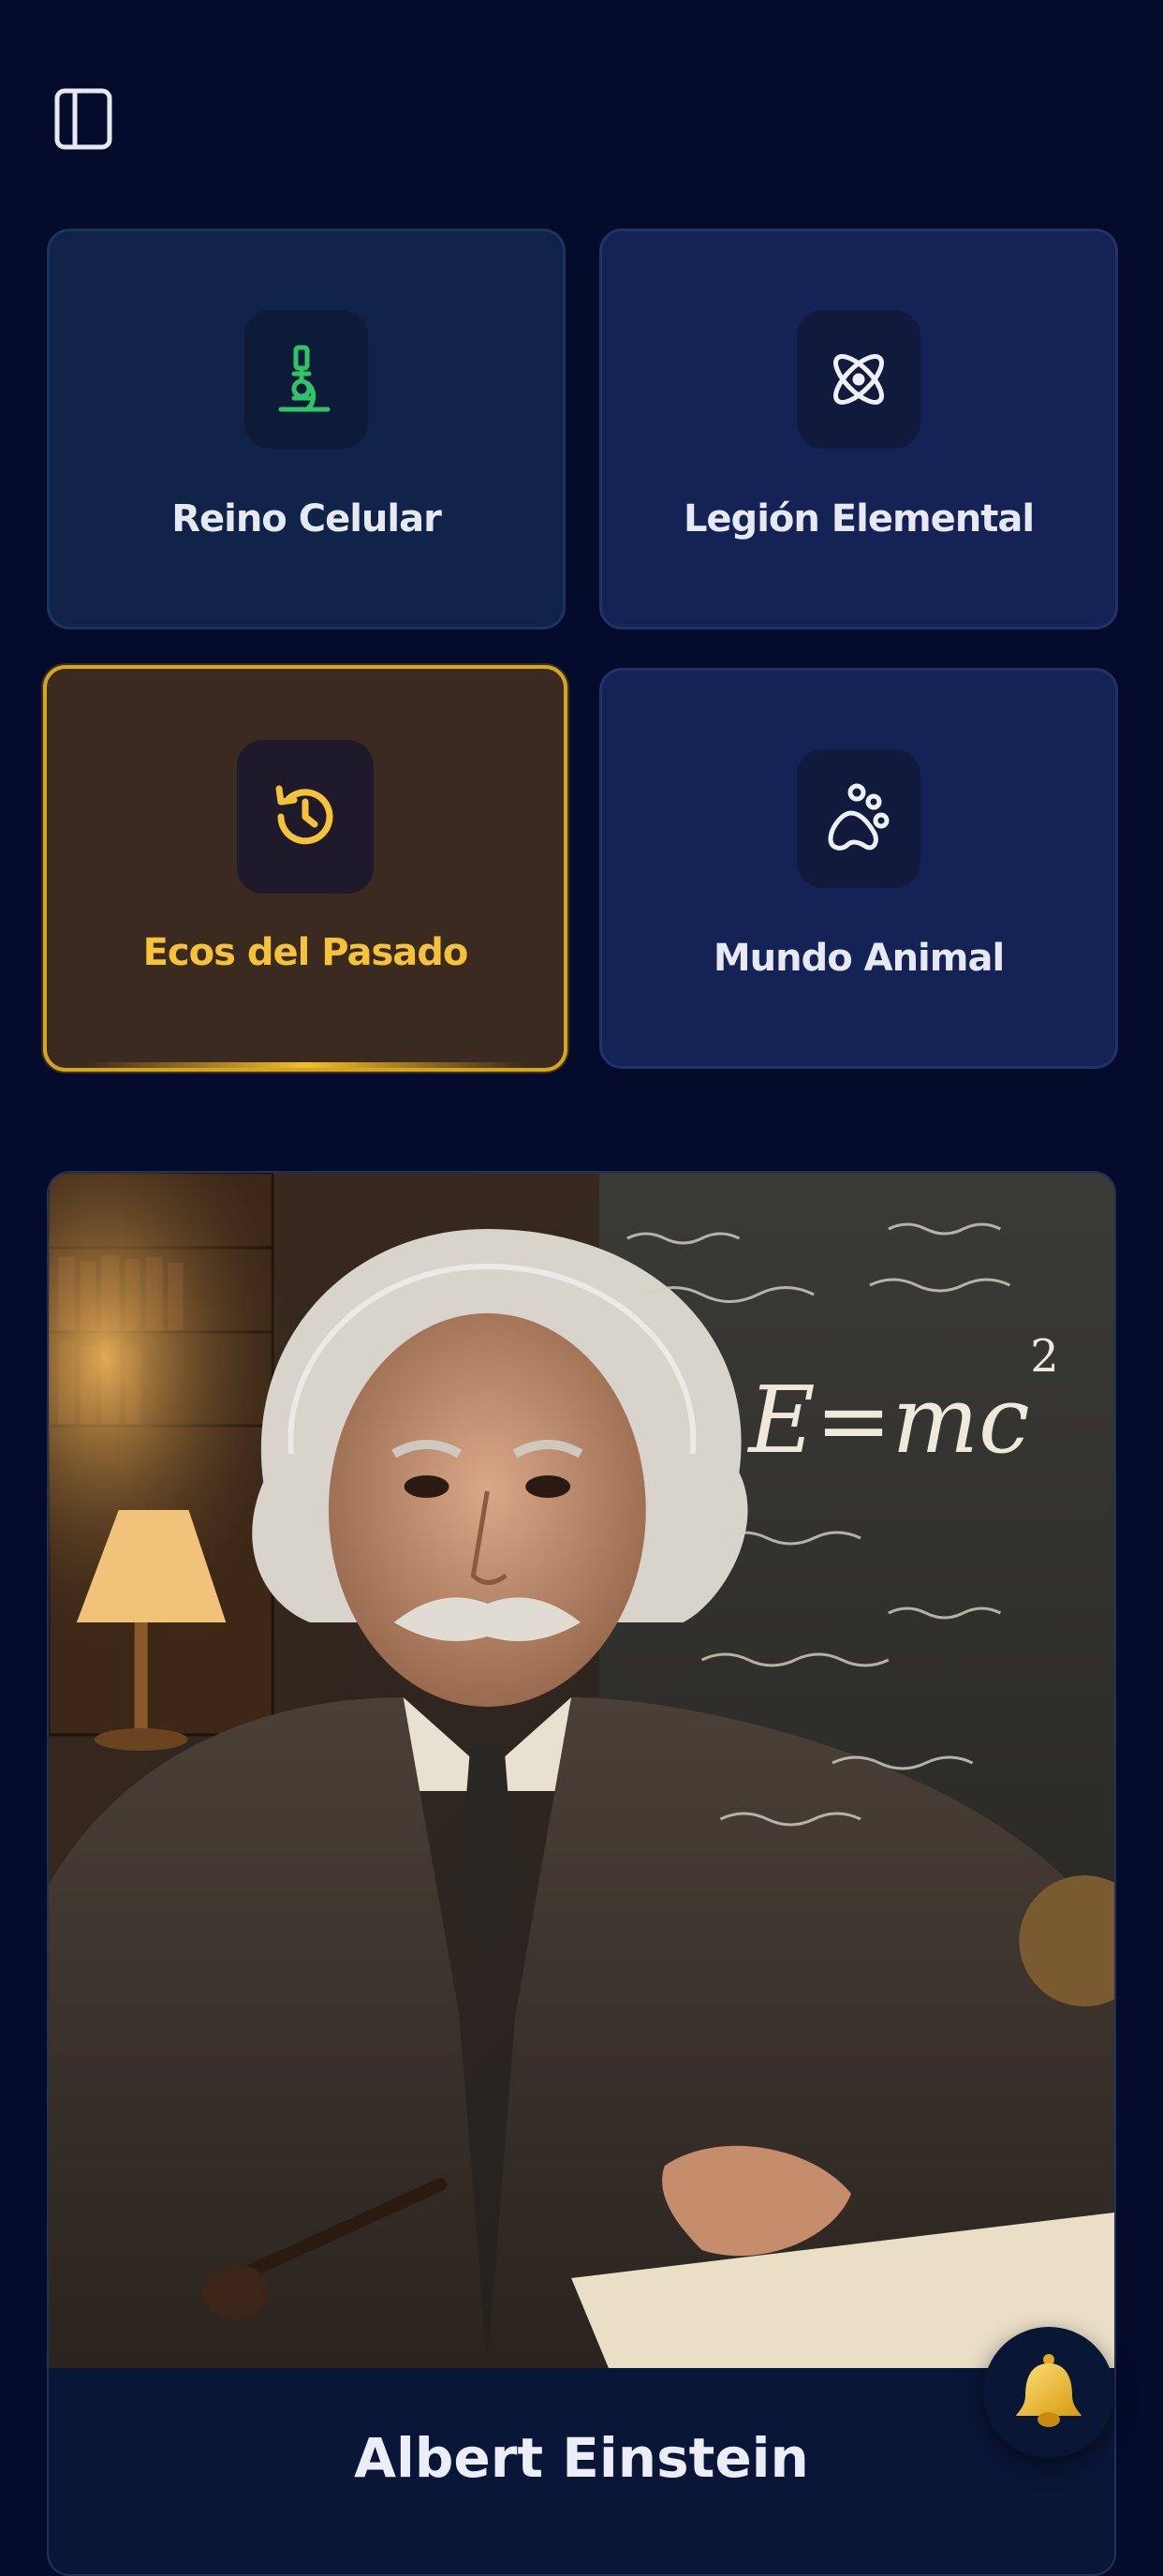 This screenshot has width=1163, height=2576. I want to click on category-label: Reino Celular, so click(306, 519).